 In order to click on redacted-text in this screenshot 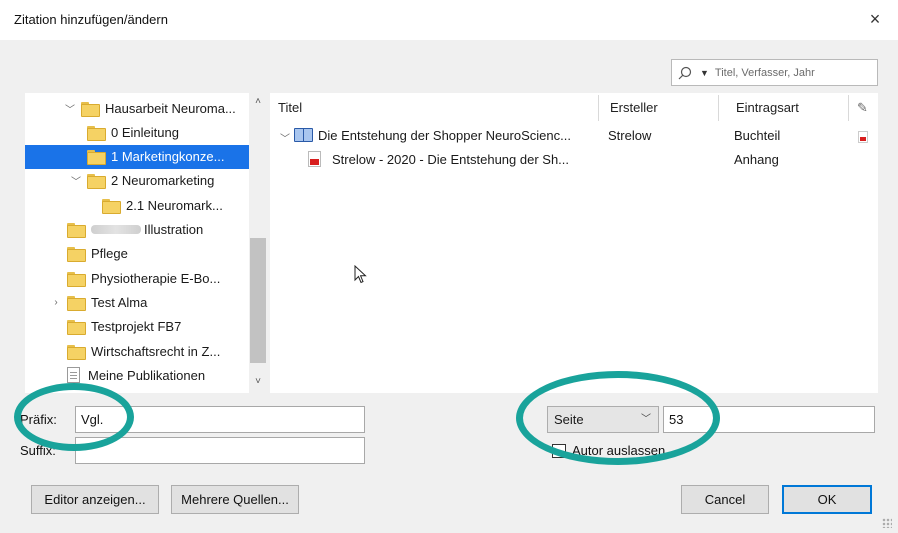, I will do `click(116, 229)`.